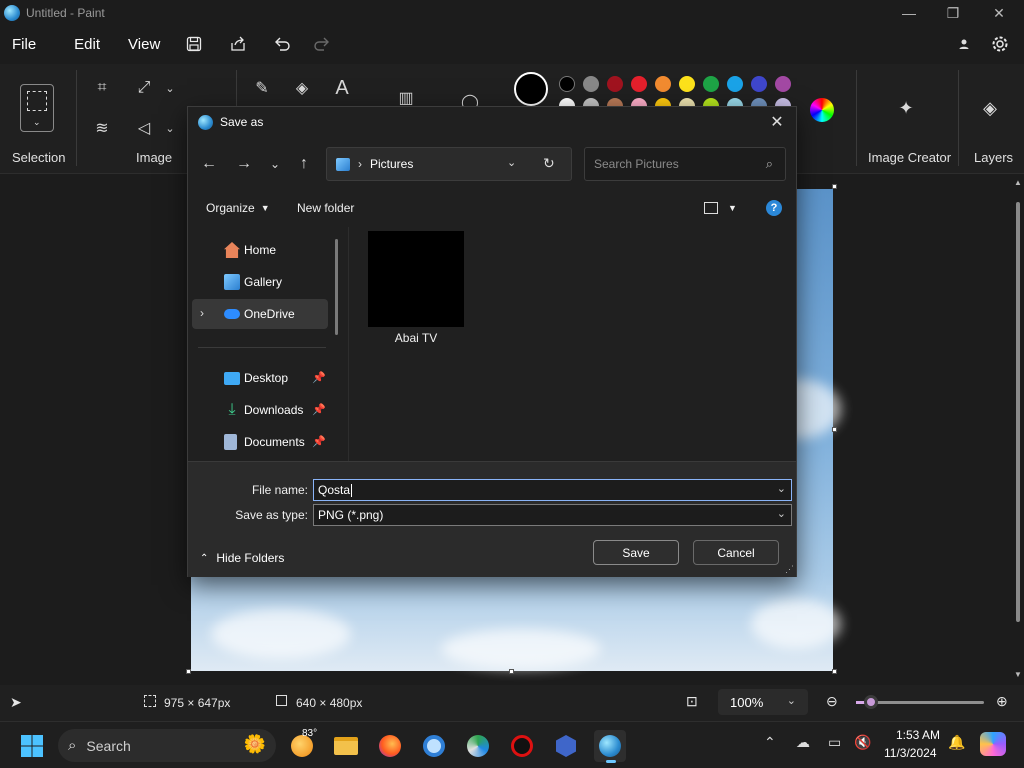 The width and height of the screenshot is (1024, 768). Describe the element at coordinates (24, 44) in the screenshot. I see `menu-file: File` at that location.